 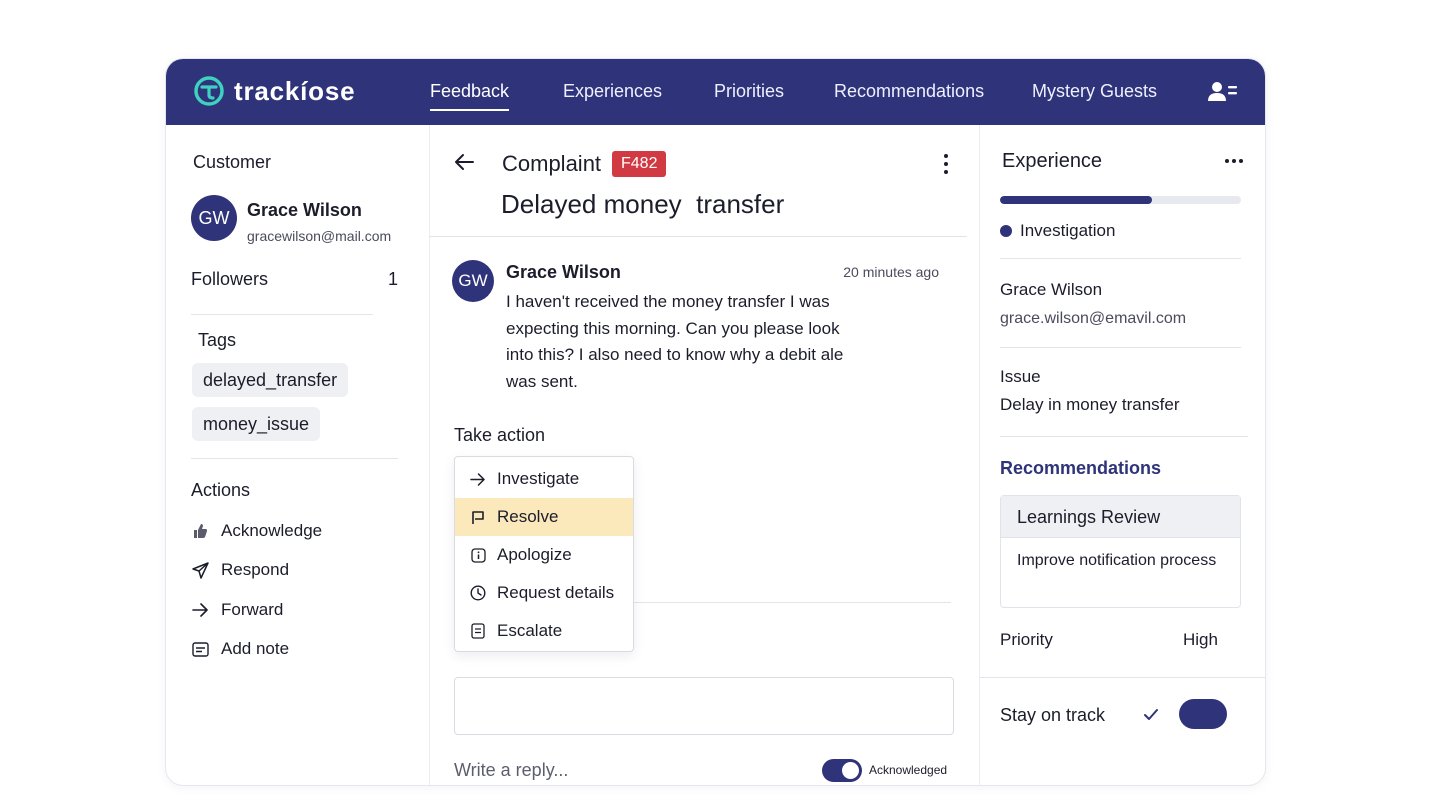 I want to click on menu-item-label: Escalate, so click(x=530, y=630).